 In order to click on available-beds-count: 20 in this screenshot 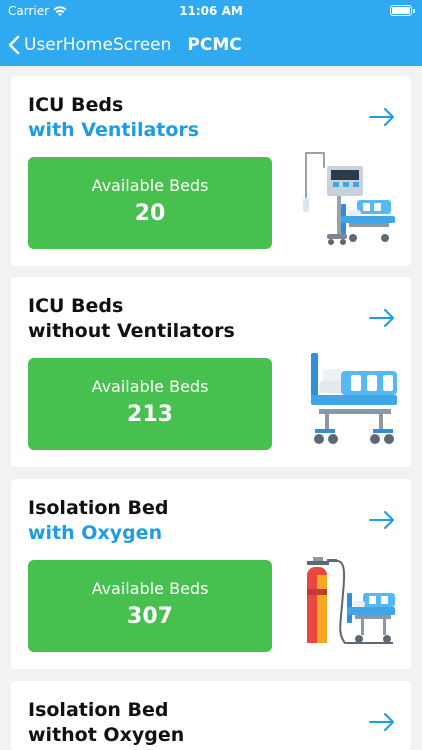, I will do `click(150, 213)`.